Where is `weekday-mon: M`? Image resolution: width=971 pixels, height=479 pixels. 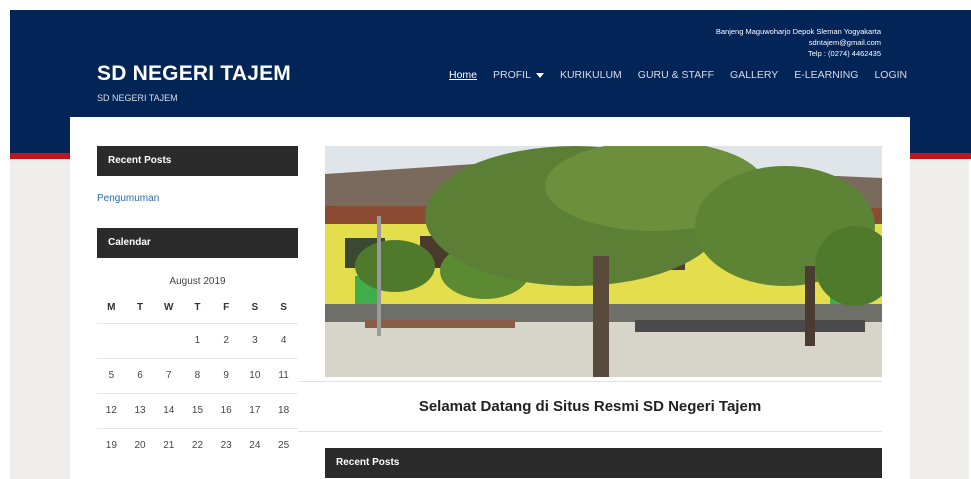
weekday-mon: M is located at coordinates (111, 307).